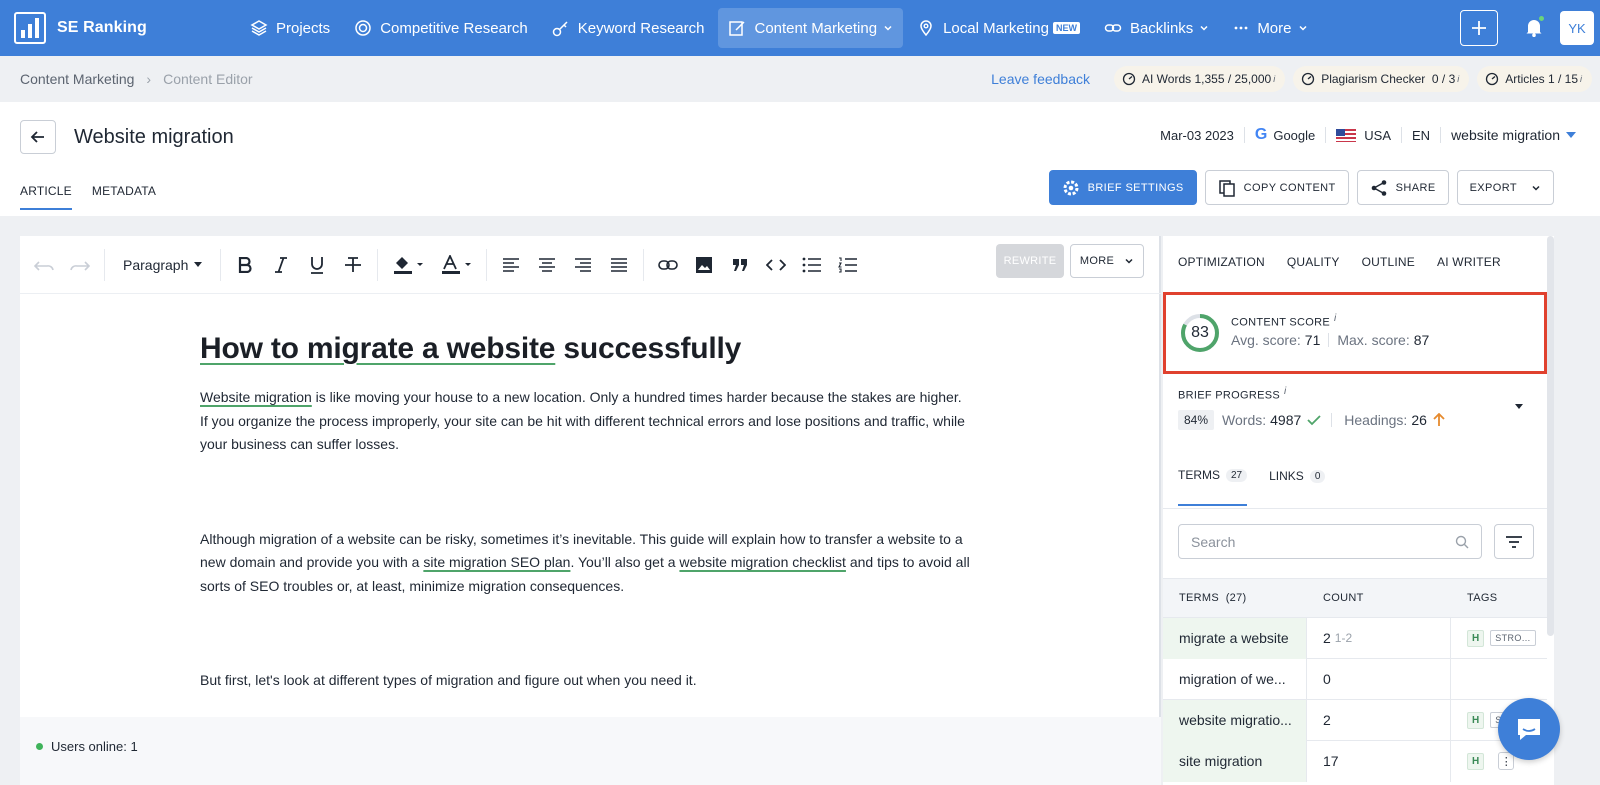 This screenshot has height=785, width=1600. What do you see at coordinates (1373, 79) in the screenshot?
I see `plagiarism-label: Plagiarism Checker` at bounding box center [1373, 79].